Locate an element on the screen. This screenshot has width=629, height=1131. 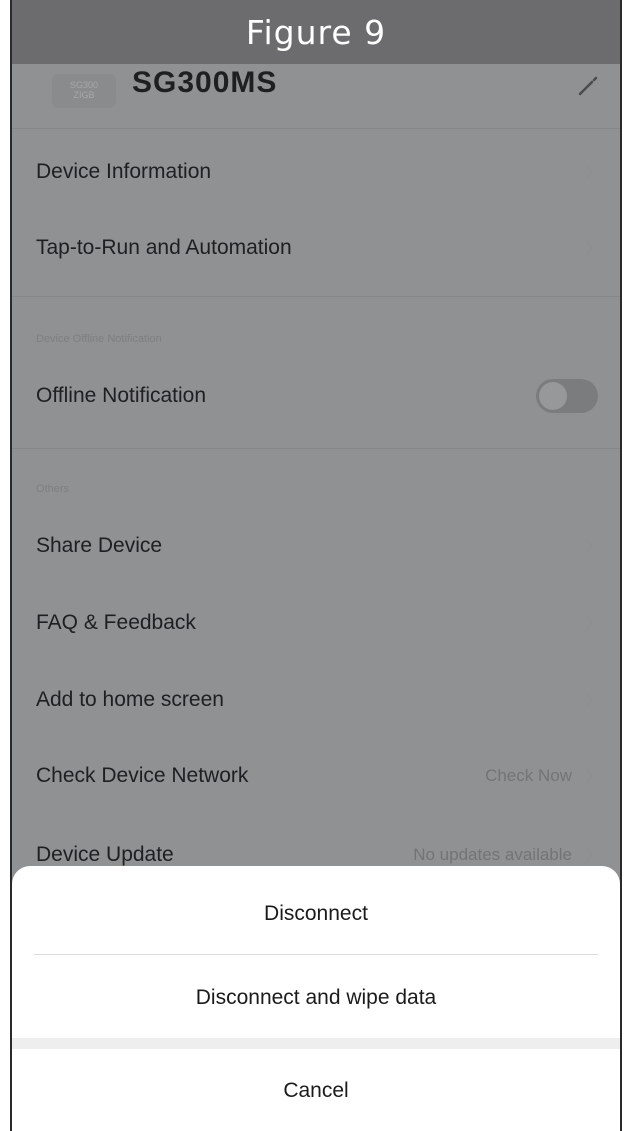
check-network-row: Check Device Network Check Now is located at coordinates (316, 776).